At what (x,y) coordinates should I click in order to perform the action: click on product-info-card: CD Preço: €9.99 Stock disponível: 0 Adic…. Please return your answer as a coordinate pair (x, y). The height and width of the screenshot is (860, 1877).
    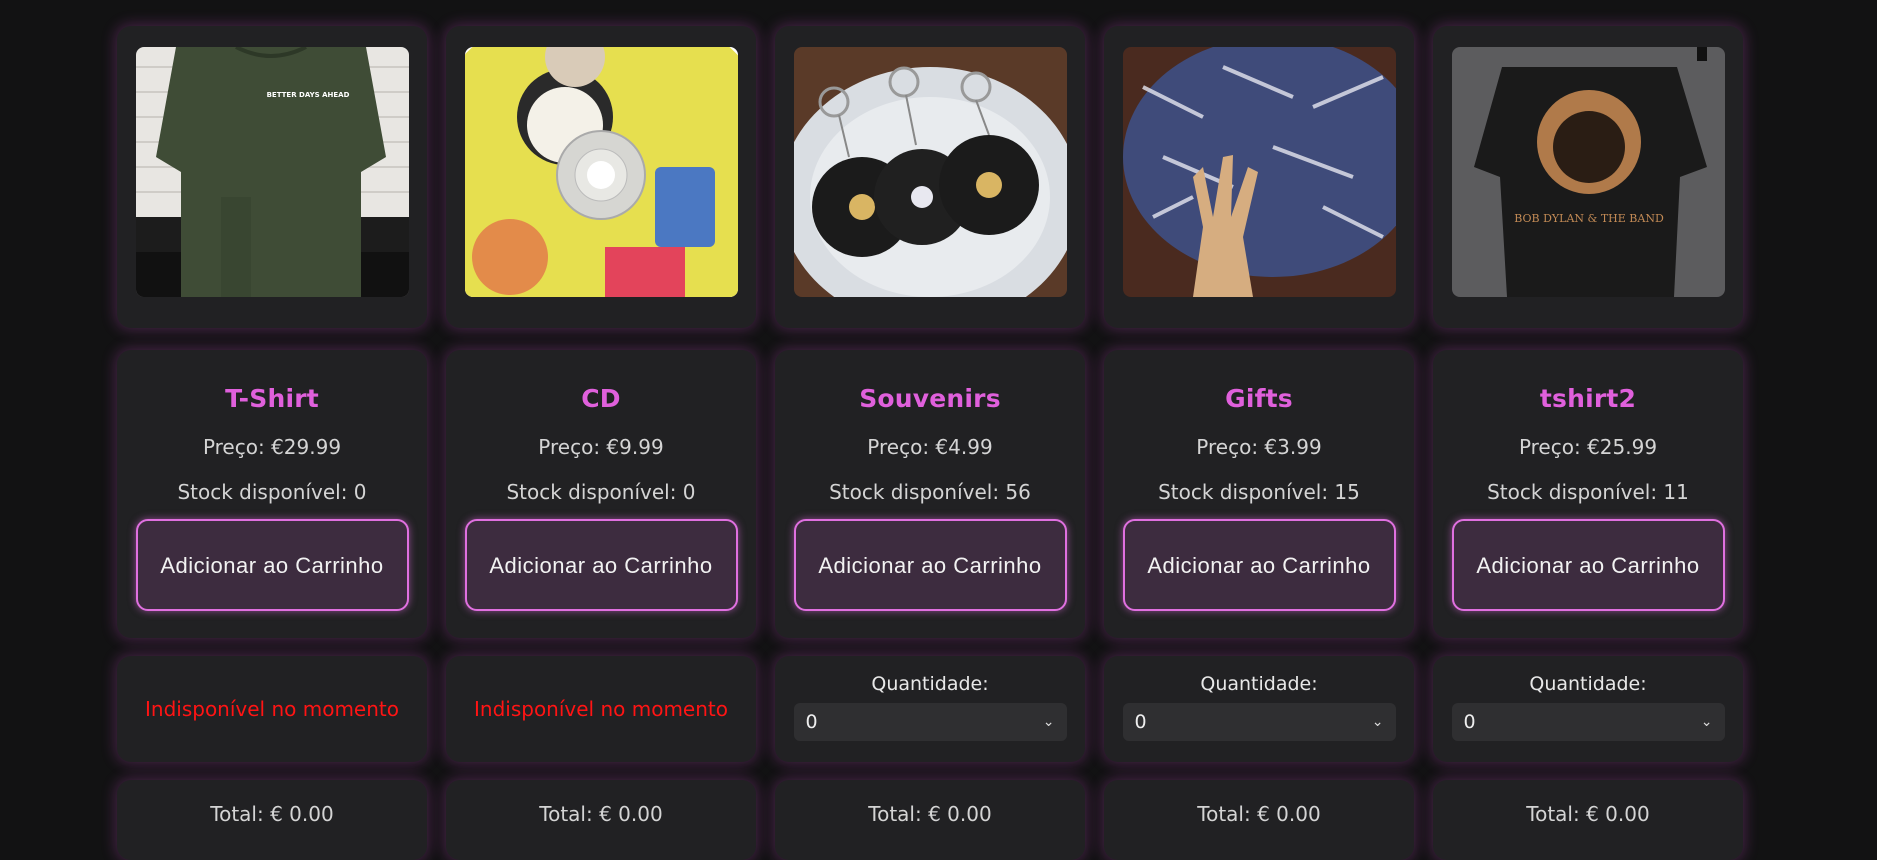
    Looking at the image, I should click on (601, 494).